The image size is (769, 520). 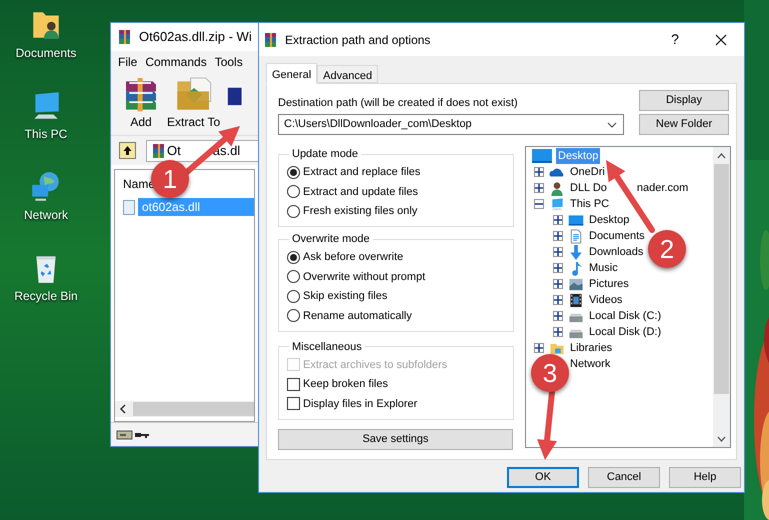 I want to click on path-combobox: C:\Users\DllDownloader_com\Desktop, so click(x=451, y=124).